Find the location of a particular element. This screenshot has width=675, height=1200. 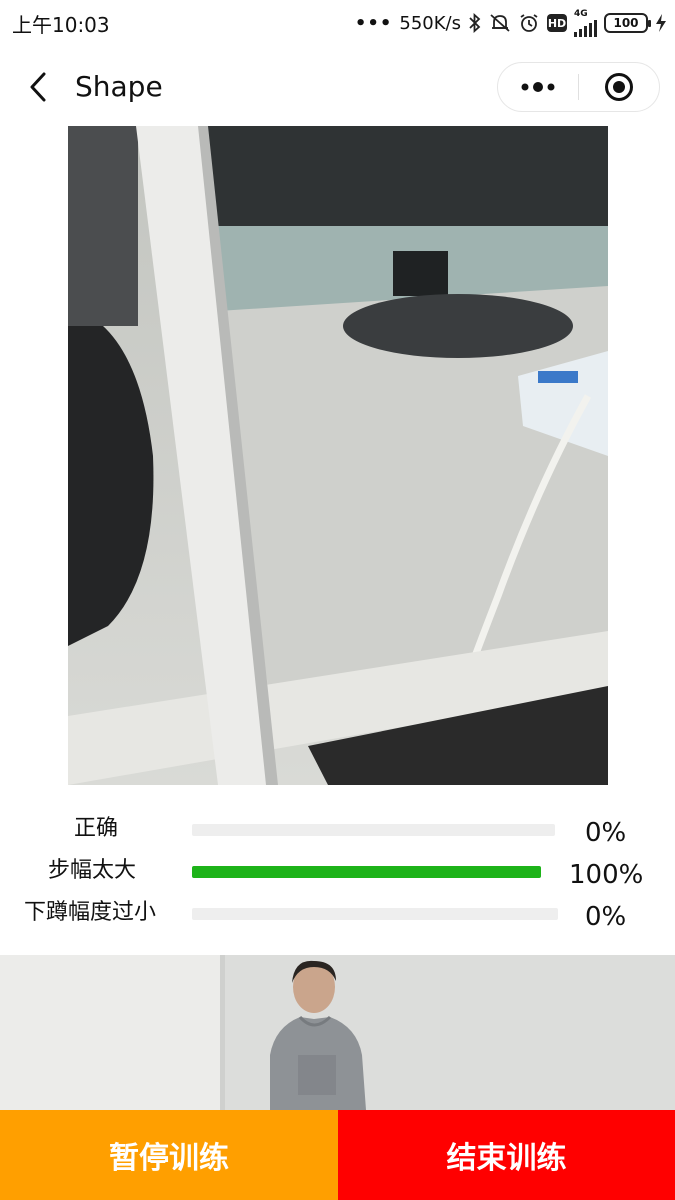

signal-icon: 4G is located at coordinates (585, 22).